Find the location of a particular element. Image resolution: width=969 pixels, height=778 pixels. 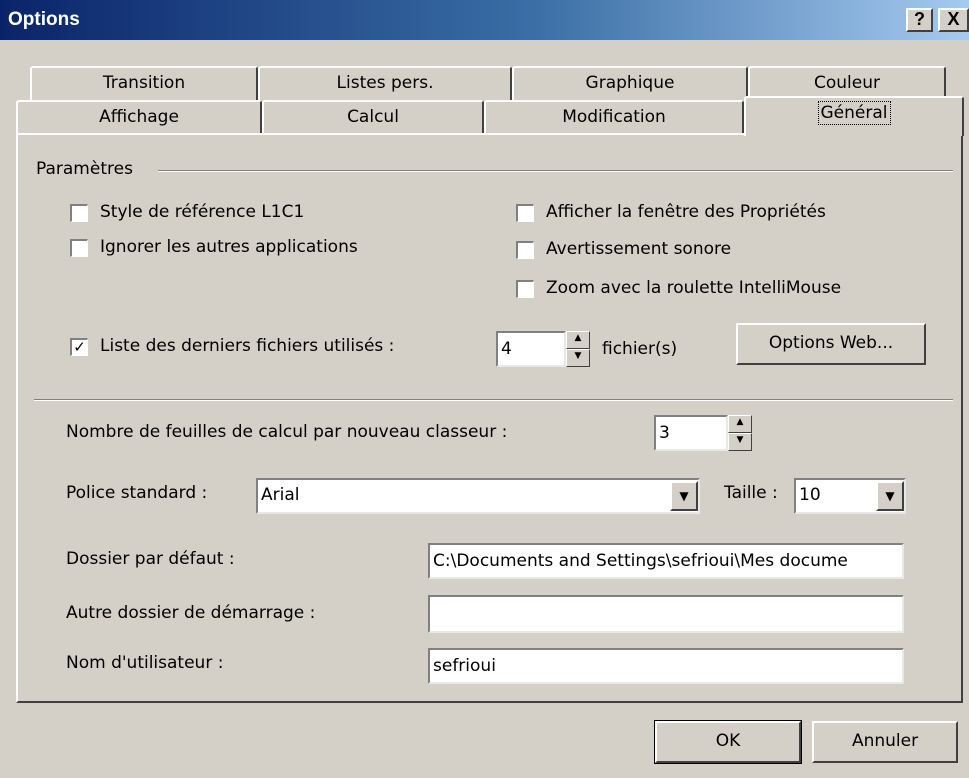

ignore-apps-label: Ignorer les autres applications is located at coordinates (229, 247).